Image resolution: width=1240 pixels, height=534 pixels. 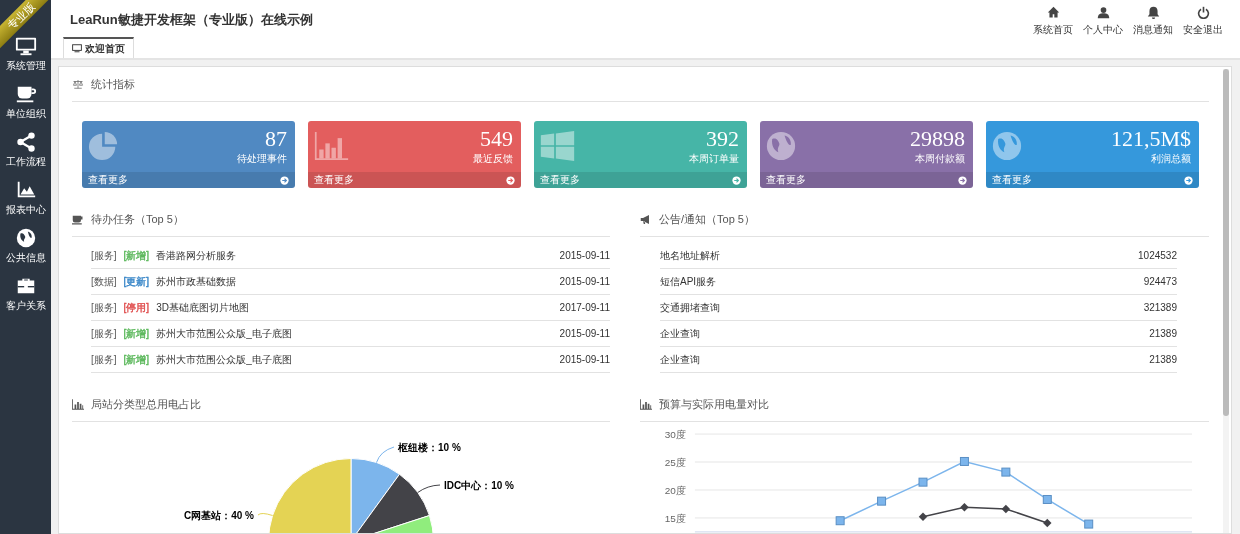 What do you see at coordinates (113, 84) in the screenshot?
I see `section-title: 统计指标` at bounding box center [113, 84].